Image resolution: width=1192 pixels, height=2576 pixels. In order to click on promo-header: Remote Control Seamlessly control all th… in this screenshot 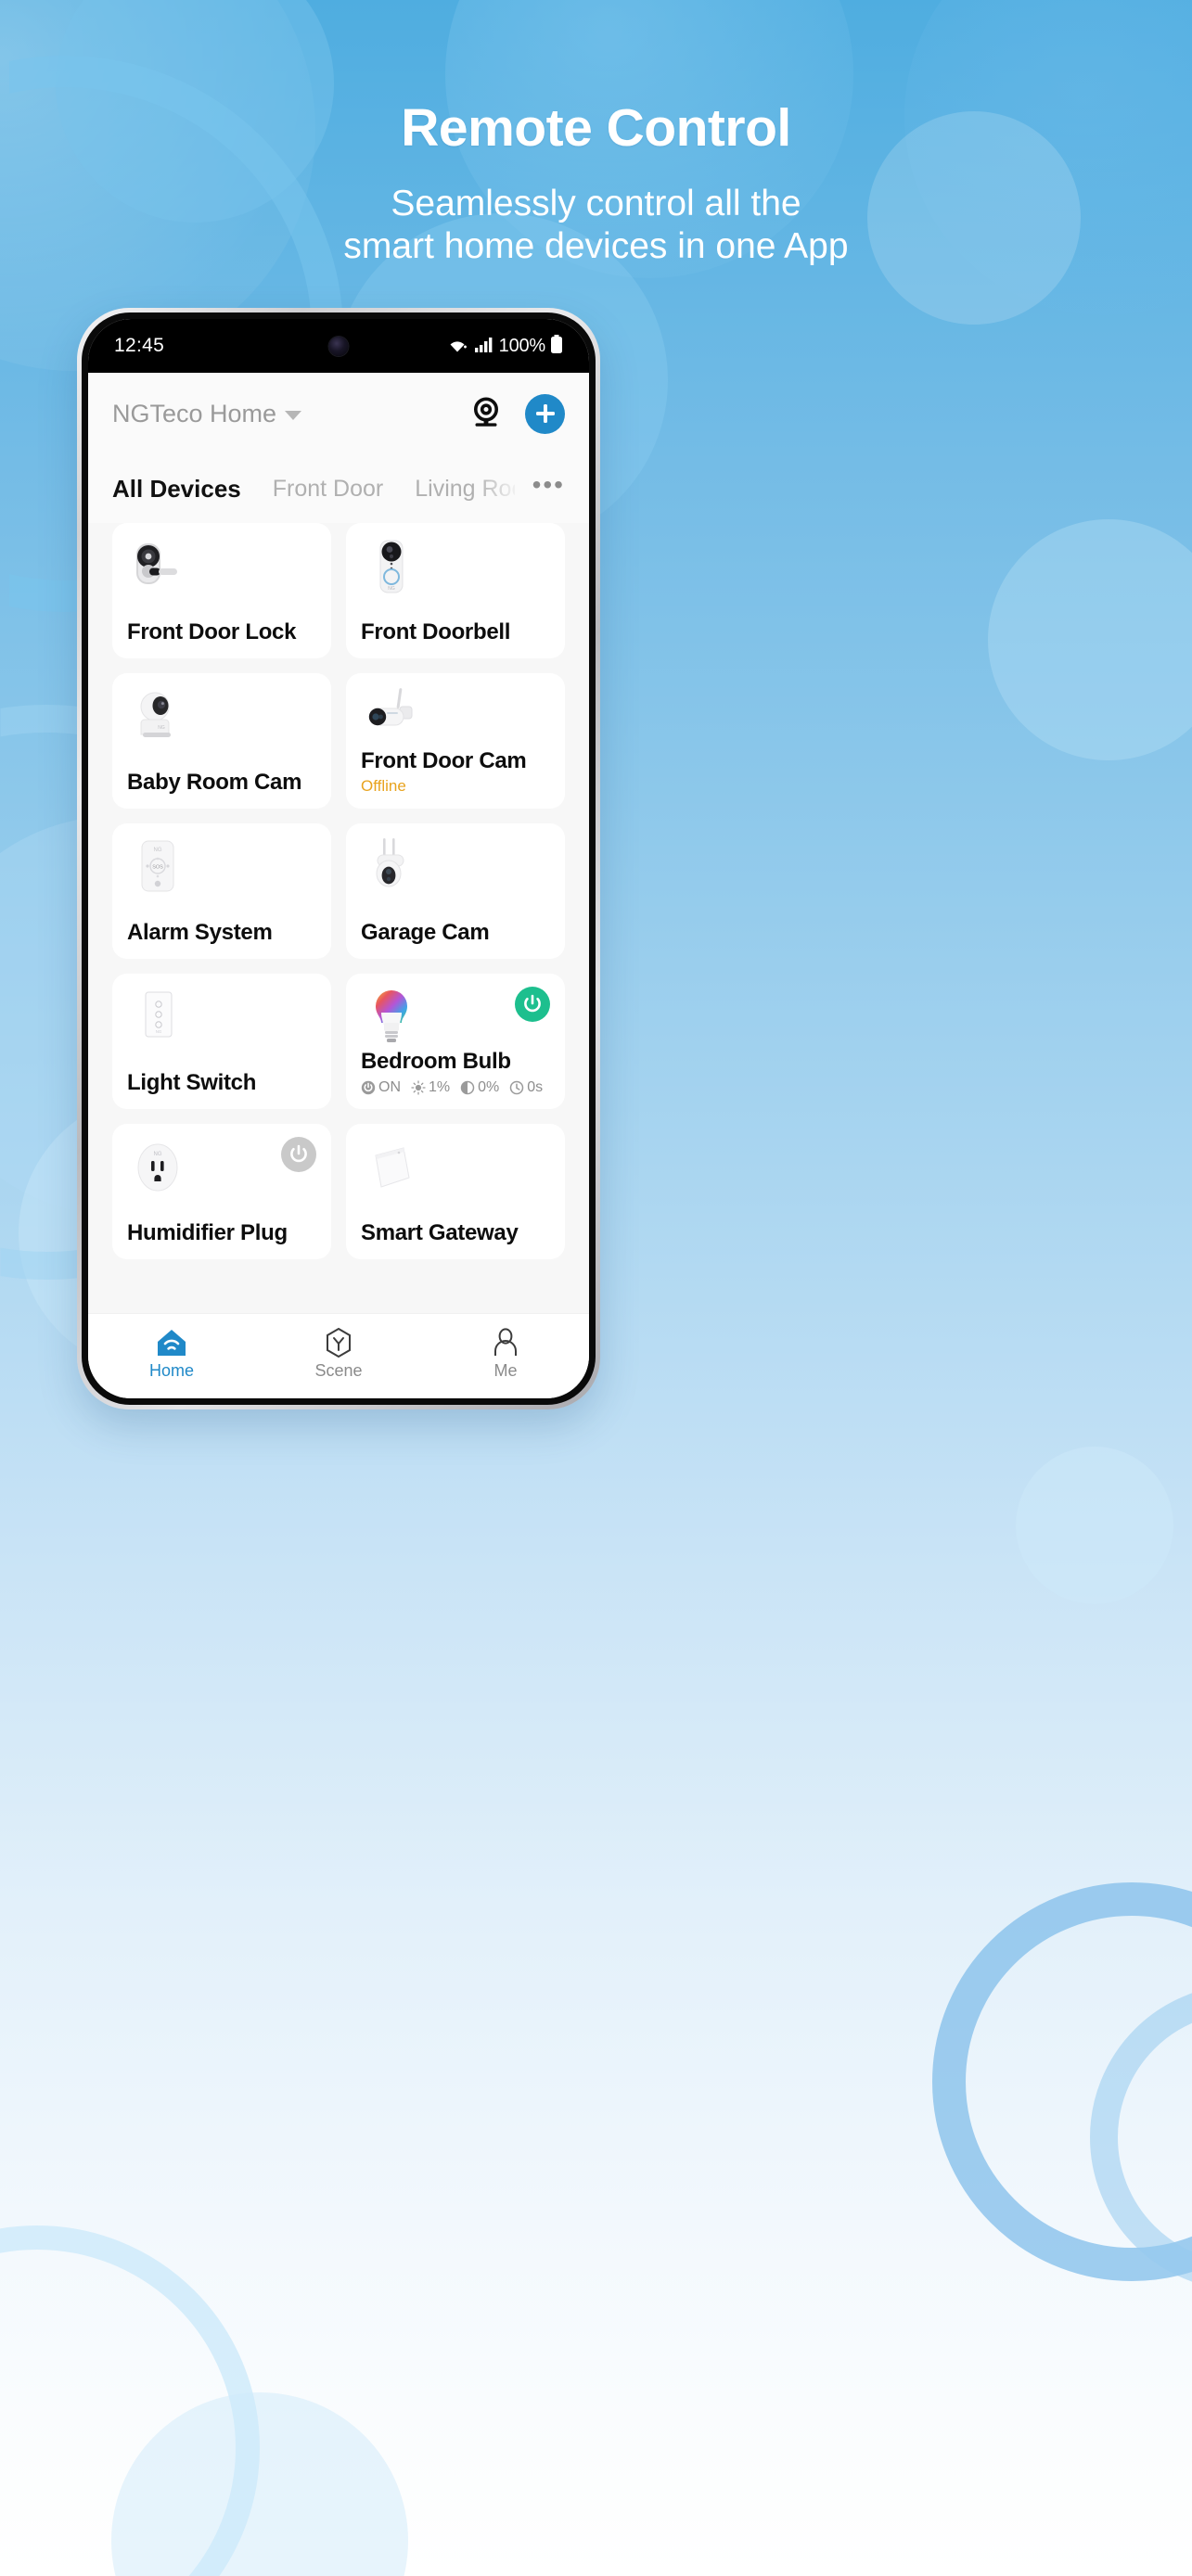, I will do `click(596, 134)`.